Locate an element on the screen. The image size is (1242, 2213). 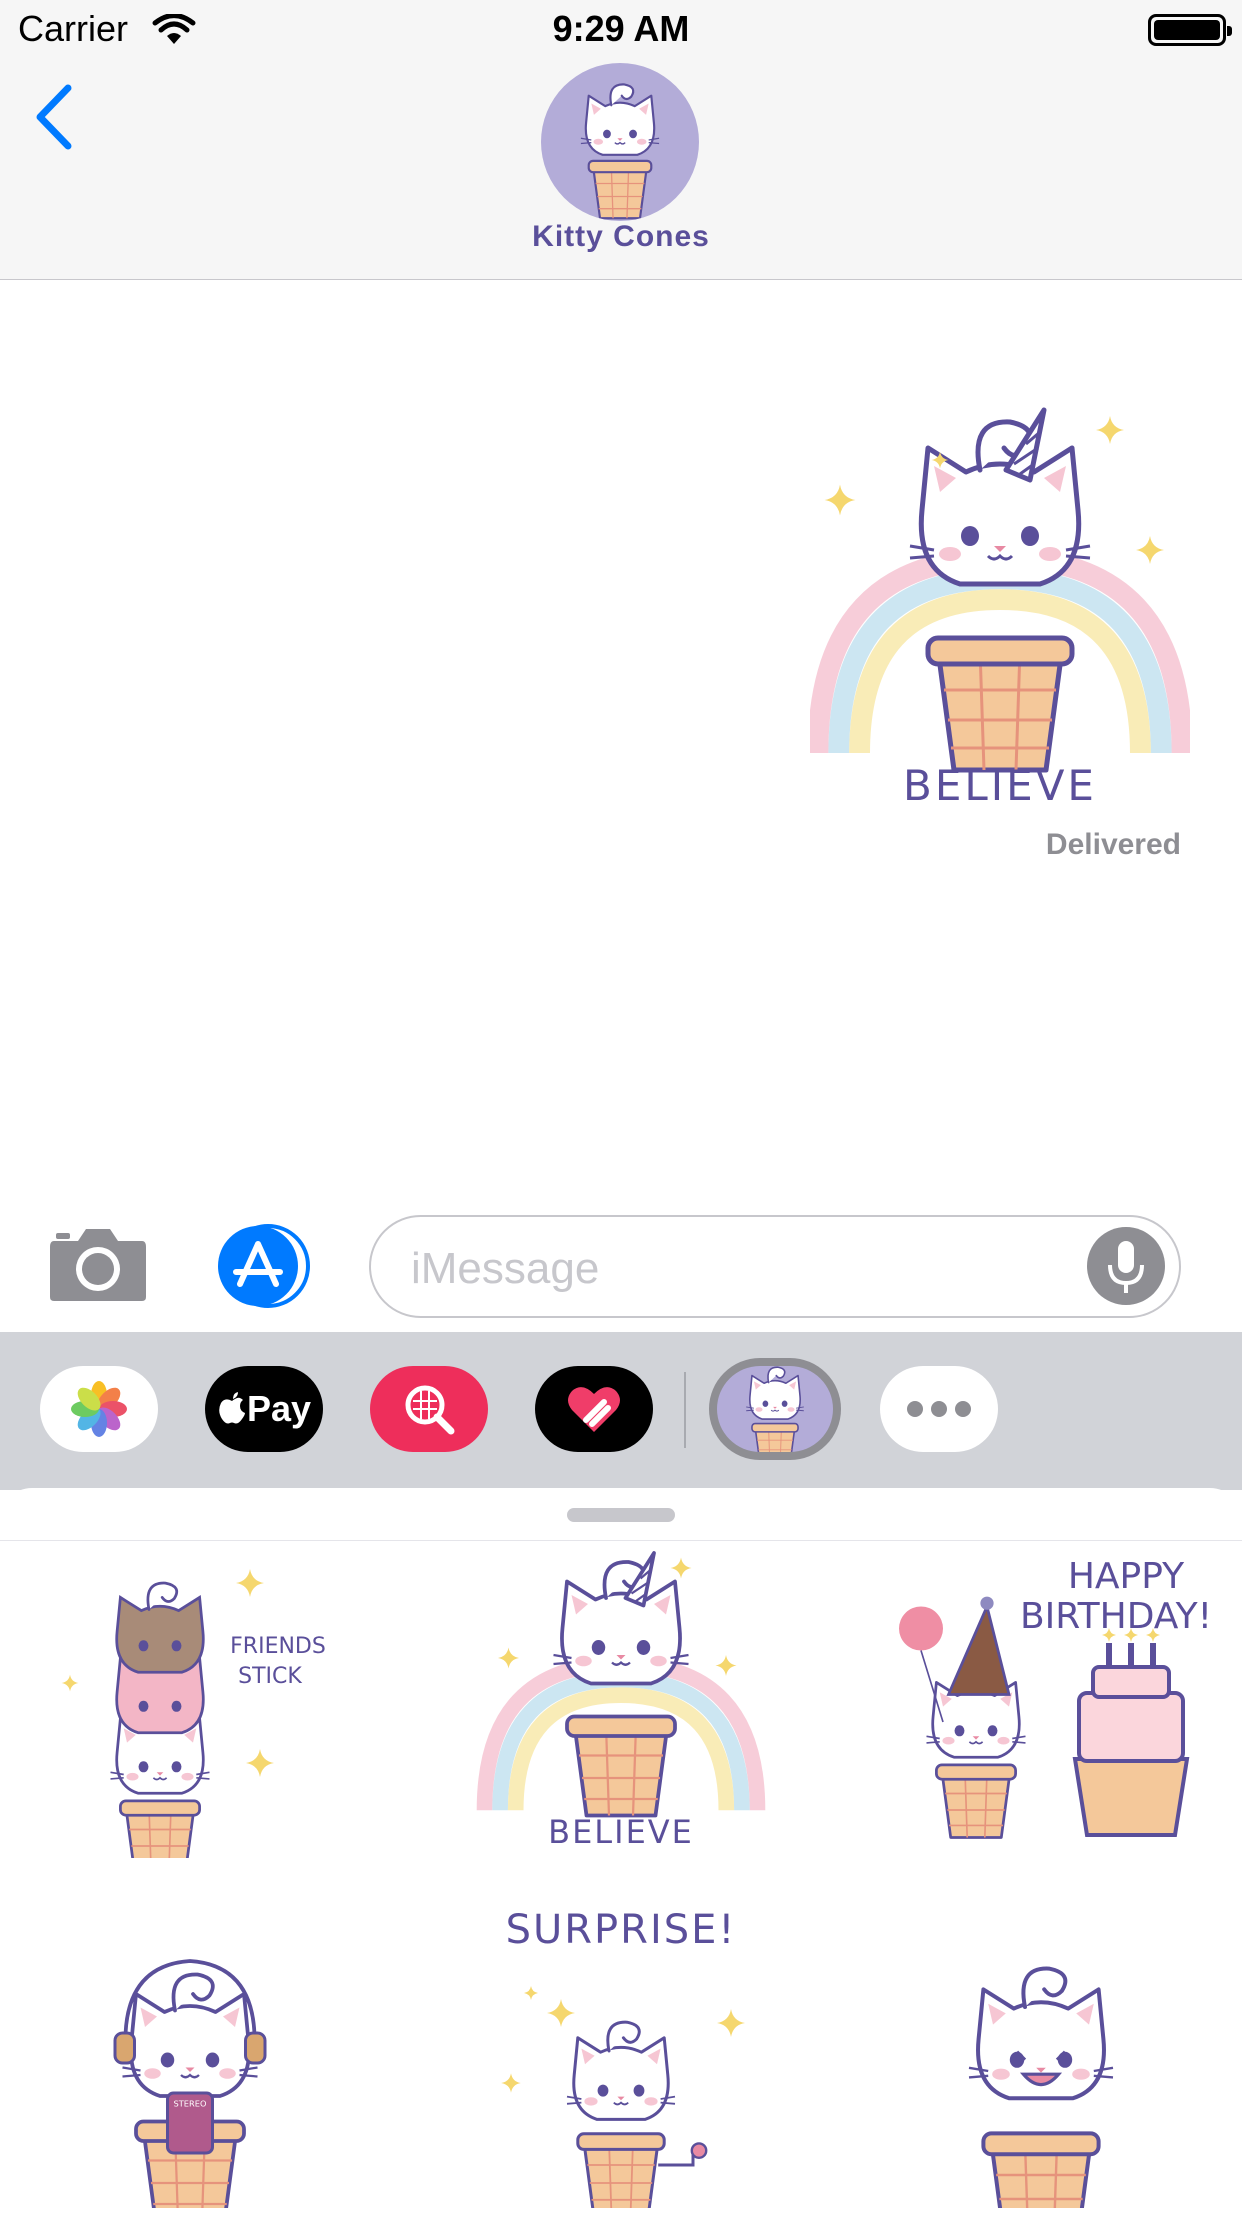
camera-button is located at coordinates (98, 1264).